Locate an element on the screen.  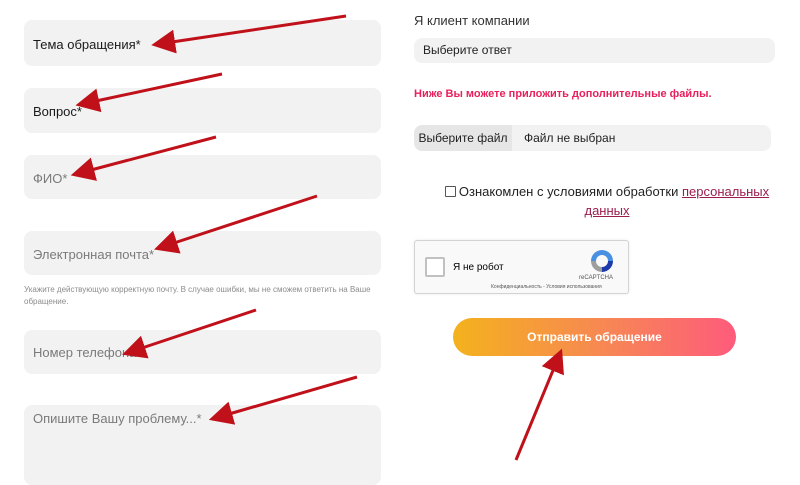
arrow-to-submit is located at coordinates (539, 404).